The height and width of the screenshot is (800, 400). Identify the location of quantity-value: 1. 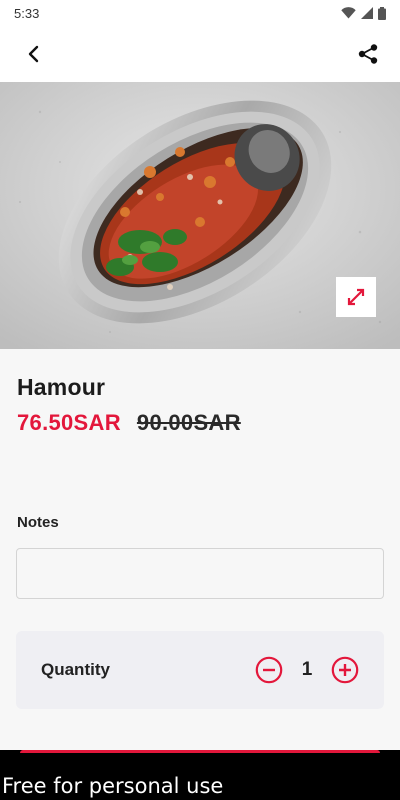
(307, 669).